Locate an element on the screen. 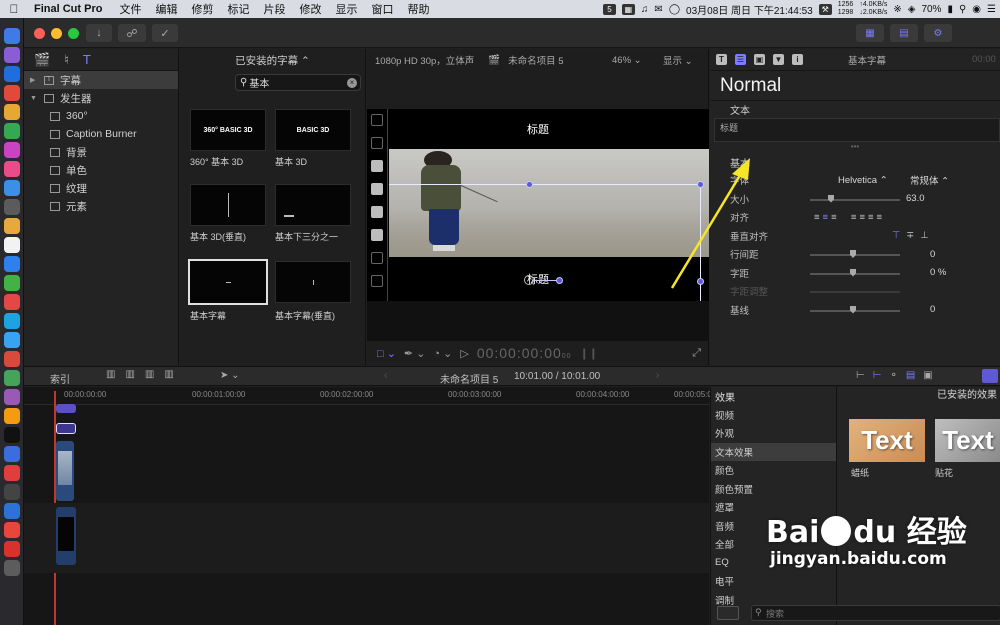  anchor-handle is located at coordinates (559, 280).